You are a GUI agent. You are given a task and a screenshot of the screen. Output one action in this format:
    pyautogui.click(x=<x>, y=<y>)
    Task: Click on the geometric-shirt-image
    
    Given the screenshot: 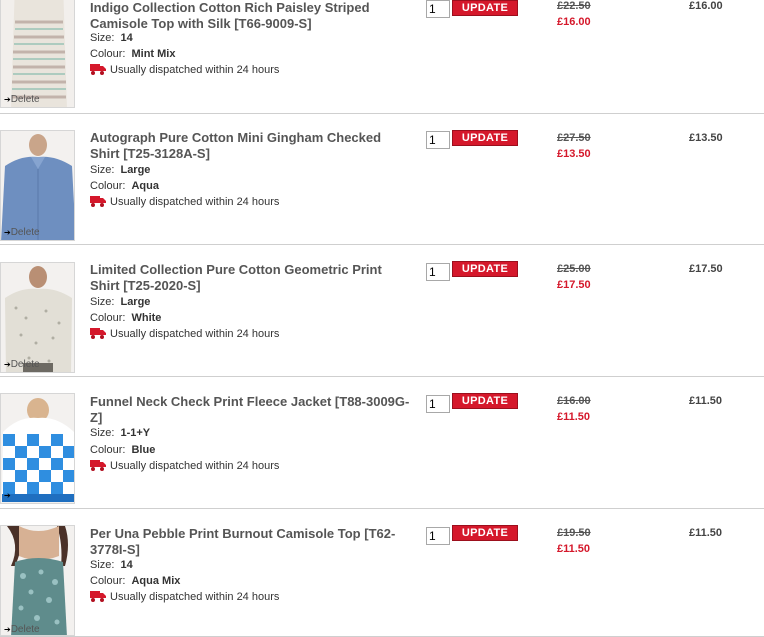 What is the action you would take?
    pyautogui.click(x=37, y=317)
    